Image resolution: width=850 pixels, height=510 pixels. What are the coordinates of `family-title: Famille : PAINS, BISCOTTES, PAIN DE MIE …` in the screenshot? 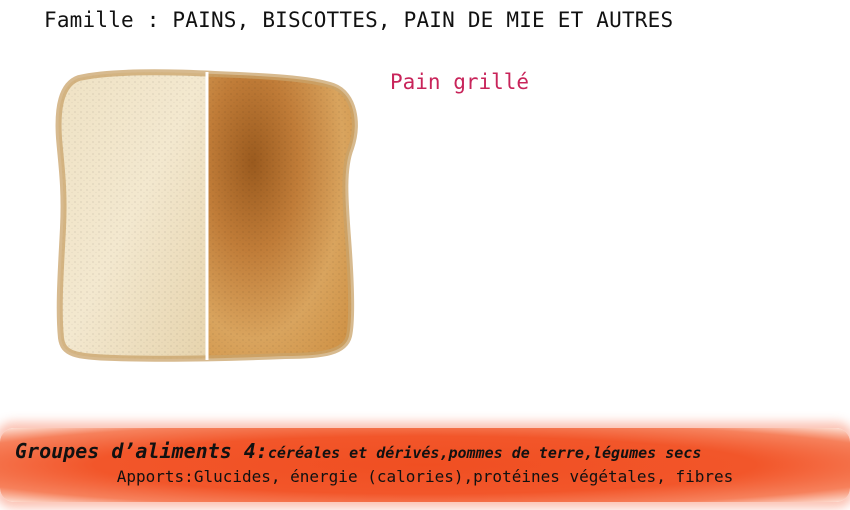 It's located at (359, 20).